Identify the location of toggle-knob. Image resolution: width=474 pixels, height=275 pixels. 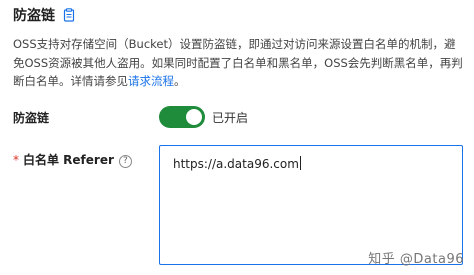
(194, 117).